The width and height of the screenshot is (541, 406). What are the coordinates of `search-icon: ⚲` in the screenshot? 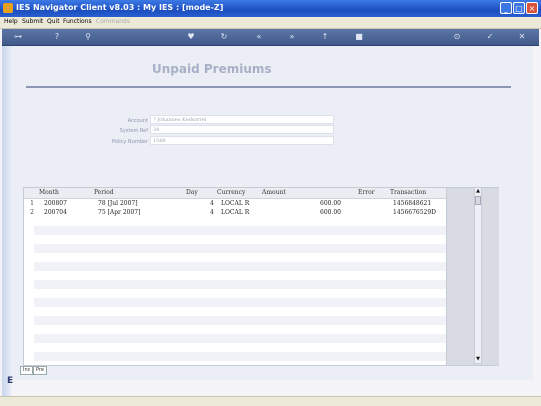 It's located at (88, 37).